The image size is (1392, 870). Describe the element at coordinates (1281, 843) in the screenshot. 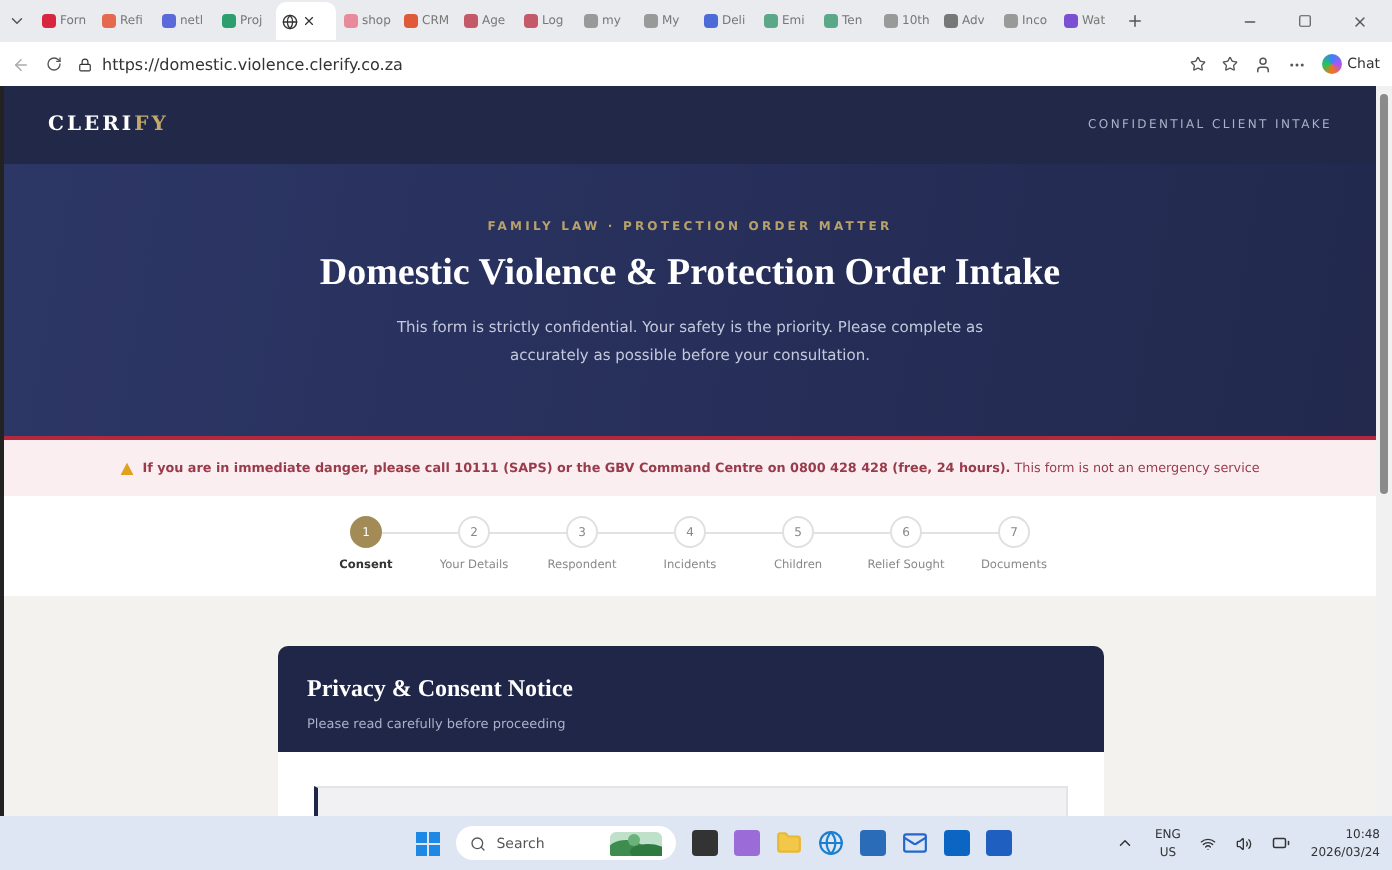

I see `battery-icon` at that location.